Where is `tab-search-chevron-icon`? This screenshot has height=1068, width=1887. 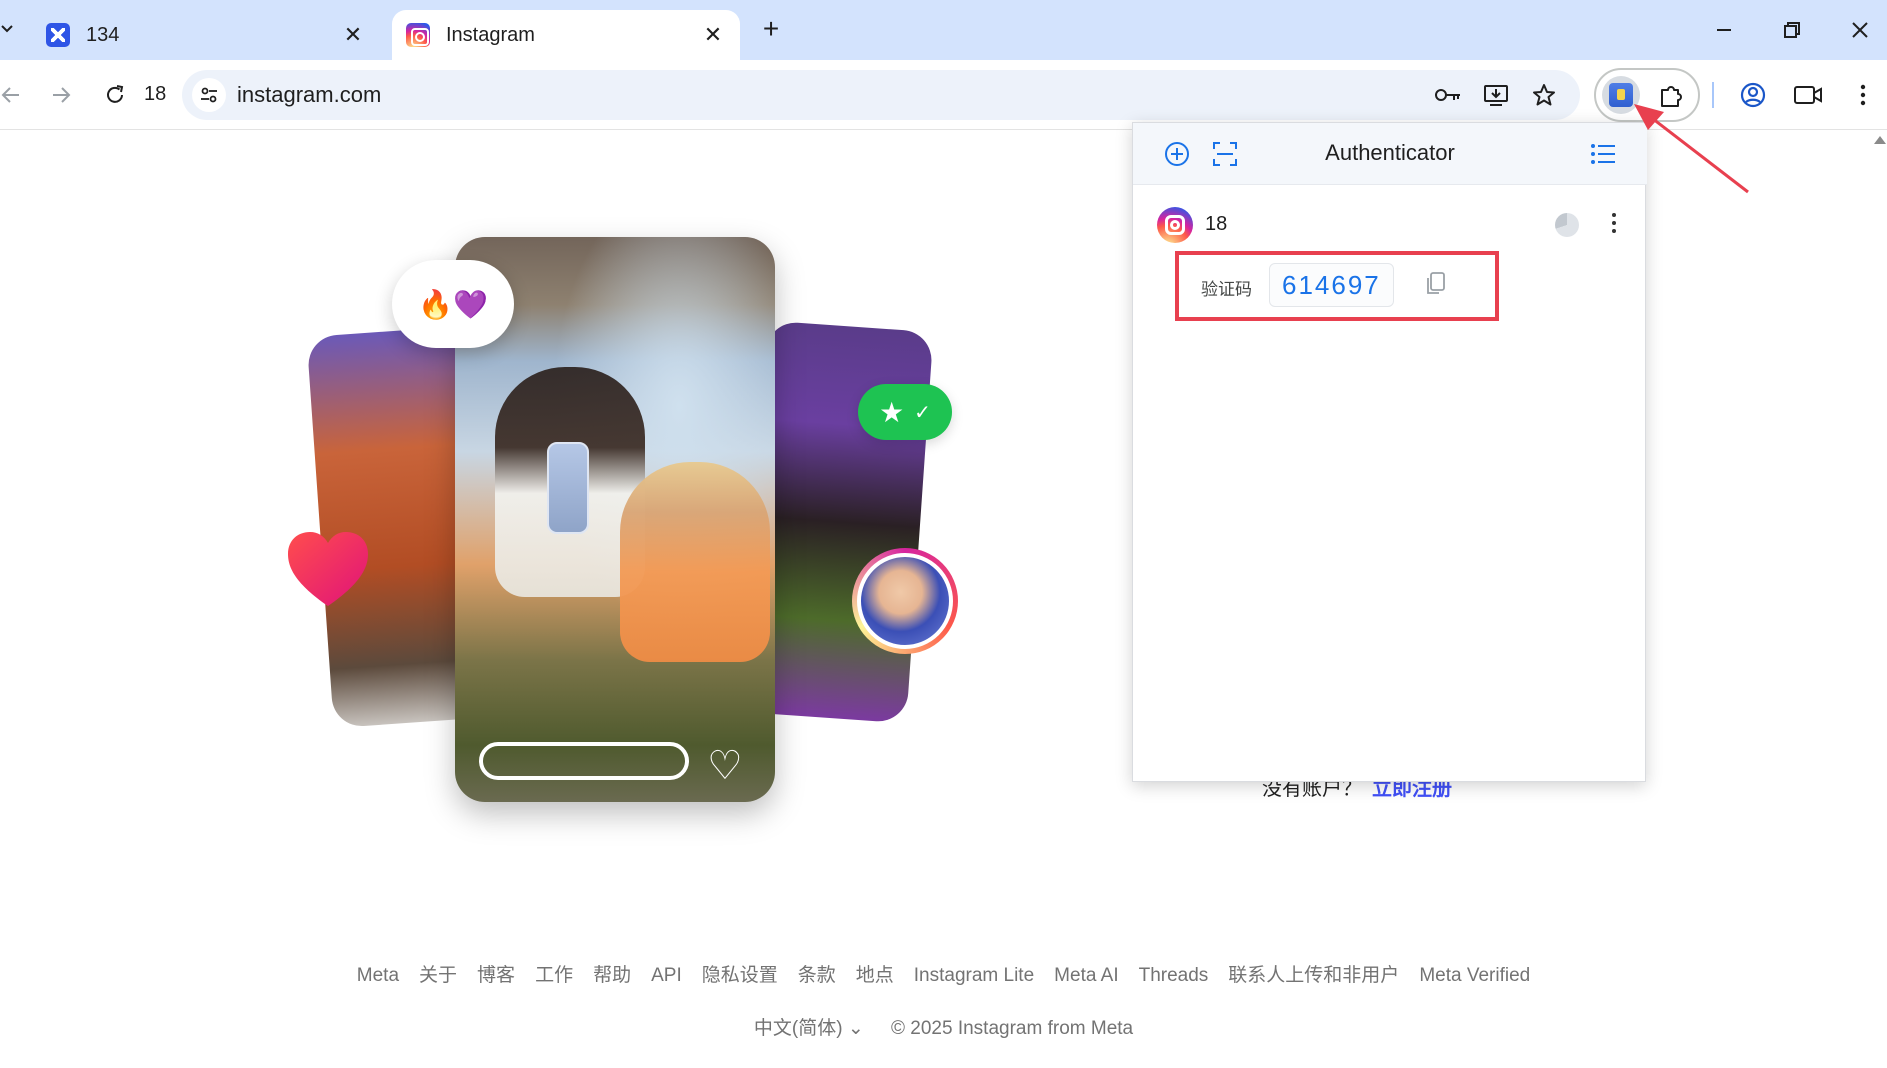 tab-search-chevron-icon is located at coordinates (9, 29).